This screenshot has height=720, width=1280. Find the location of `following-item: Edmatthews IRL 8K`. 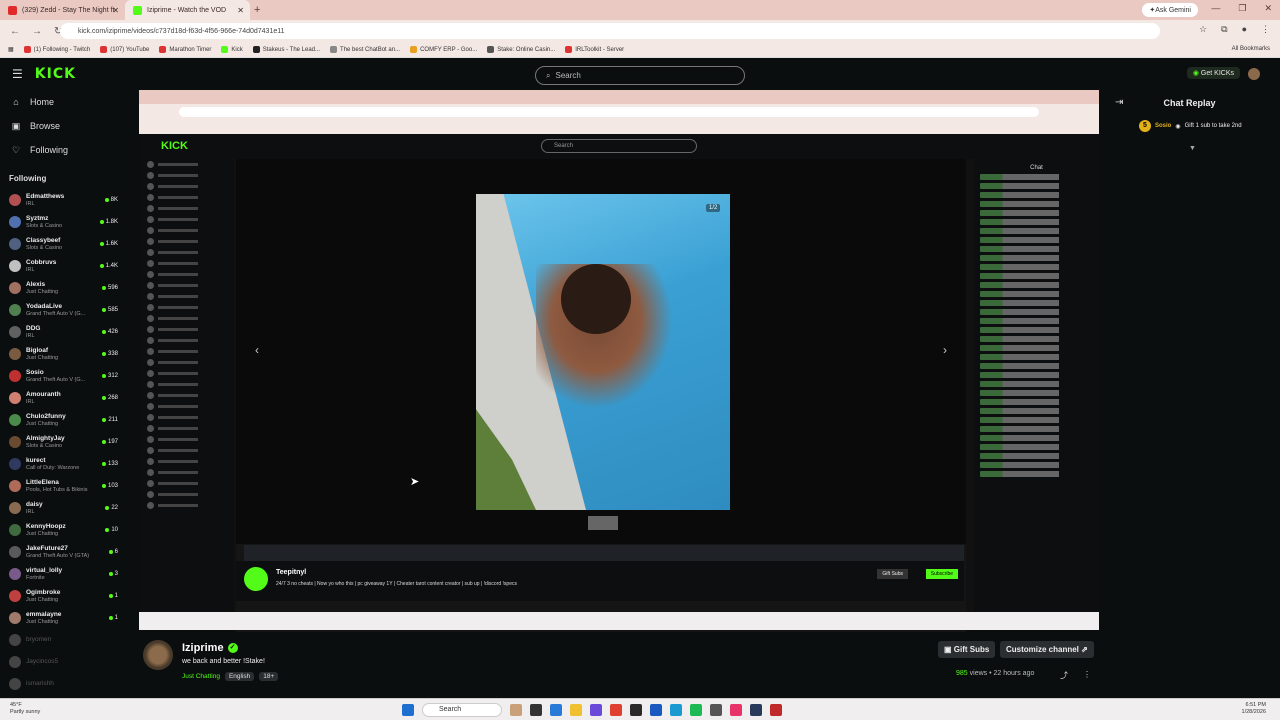

following-item: Edmatthews IRL 8K is located at coordinates (69, 200).